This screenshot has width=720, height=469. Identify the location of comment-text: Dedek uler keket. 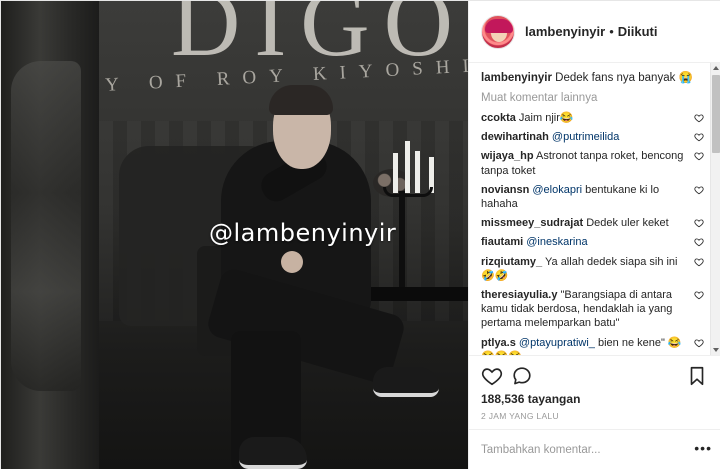
(627, 223).